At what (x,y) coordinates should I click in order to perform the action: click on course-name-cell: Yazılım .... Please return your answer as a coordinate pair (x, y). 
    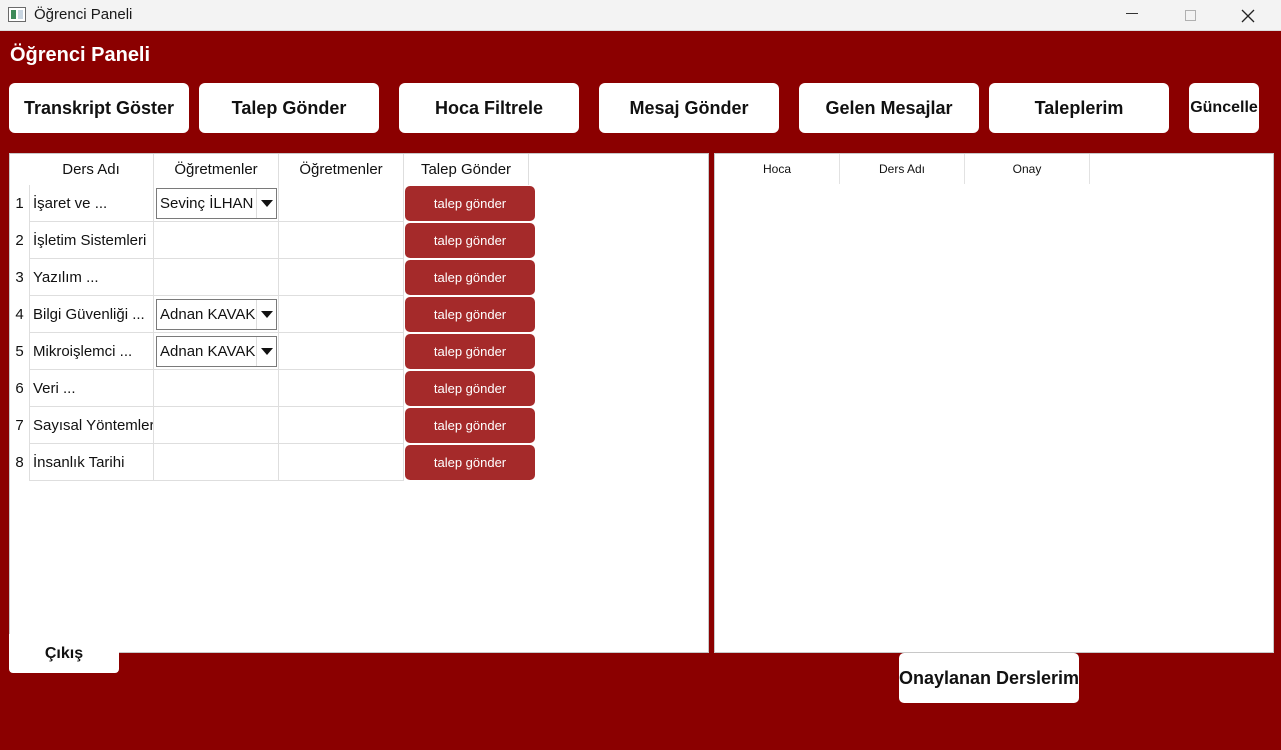
    Looking at the image, I should click on (91, 277).